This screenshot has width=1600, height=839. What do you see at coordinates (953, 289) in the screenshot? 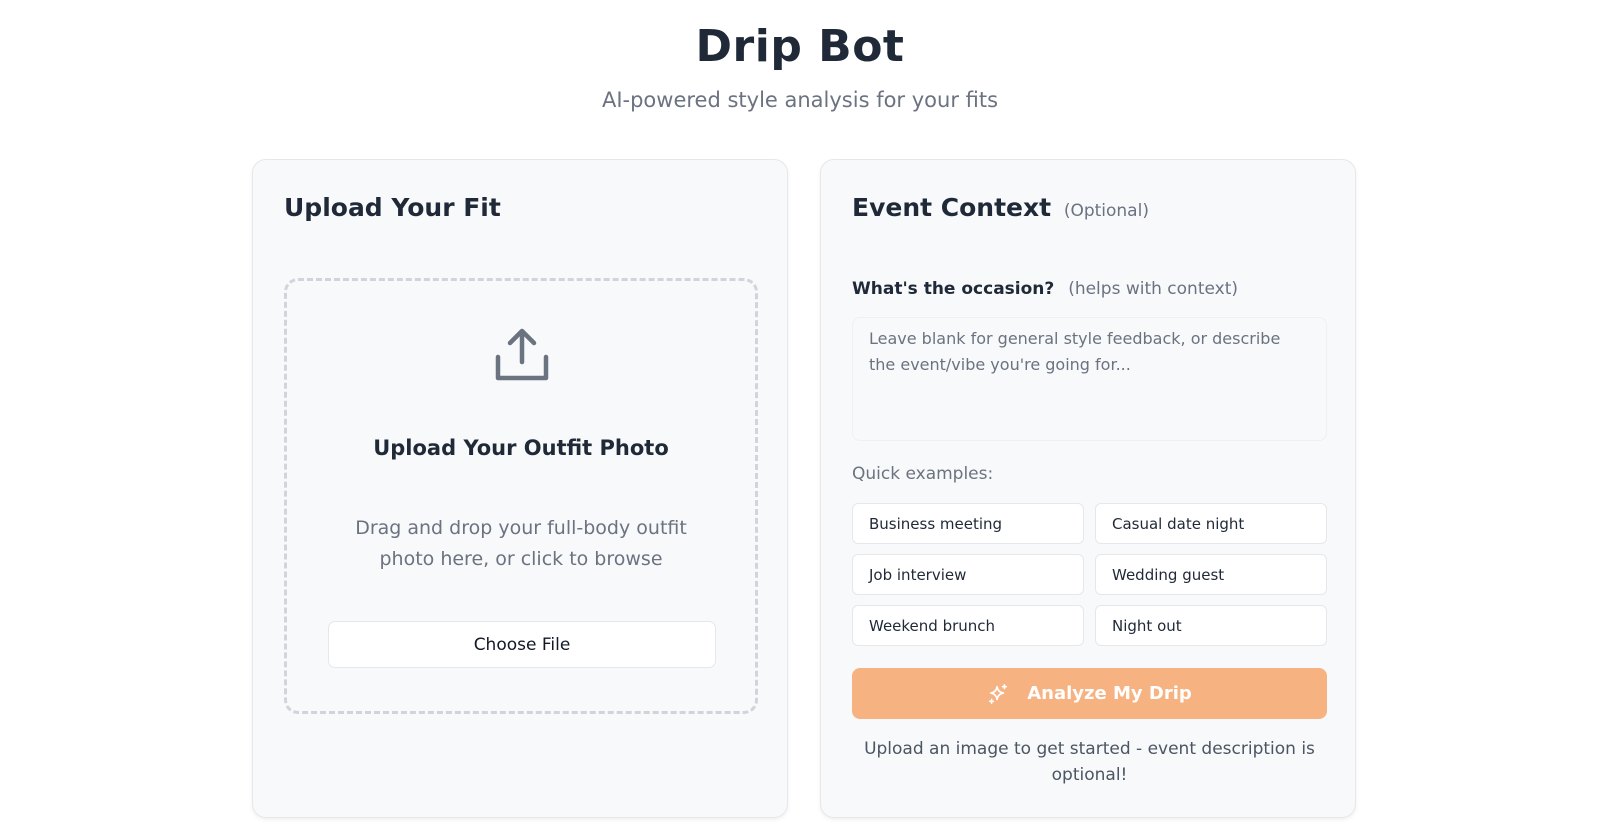
I see `occasion-label-text: What's the occasion?` at bounding box center [953, 289].